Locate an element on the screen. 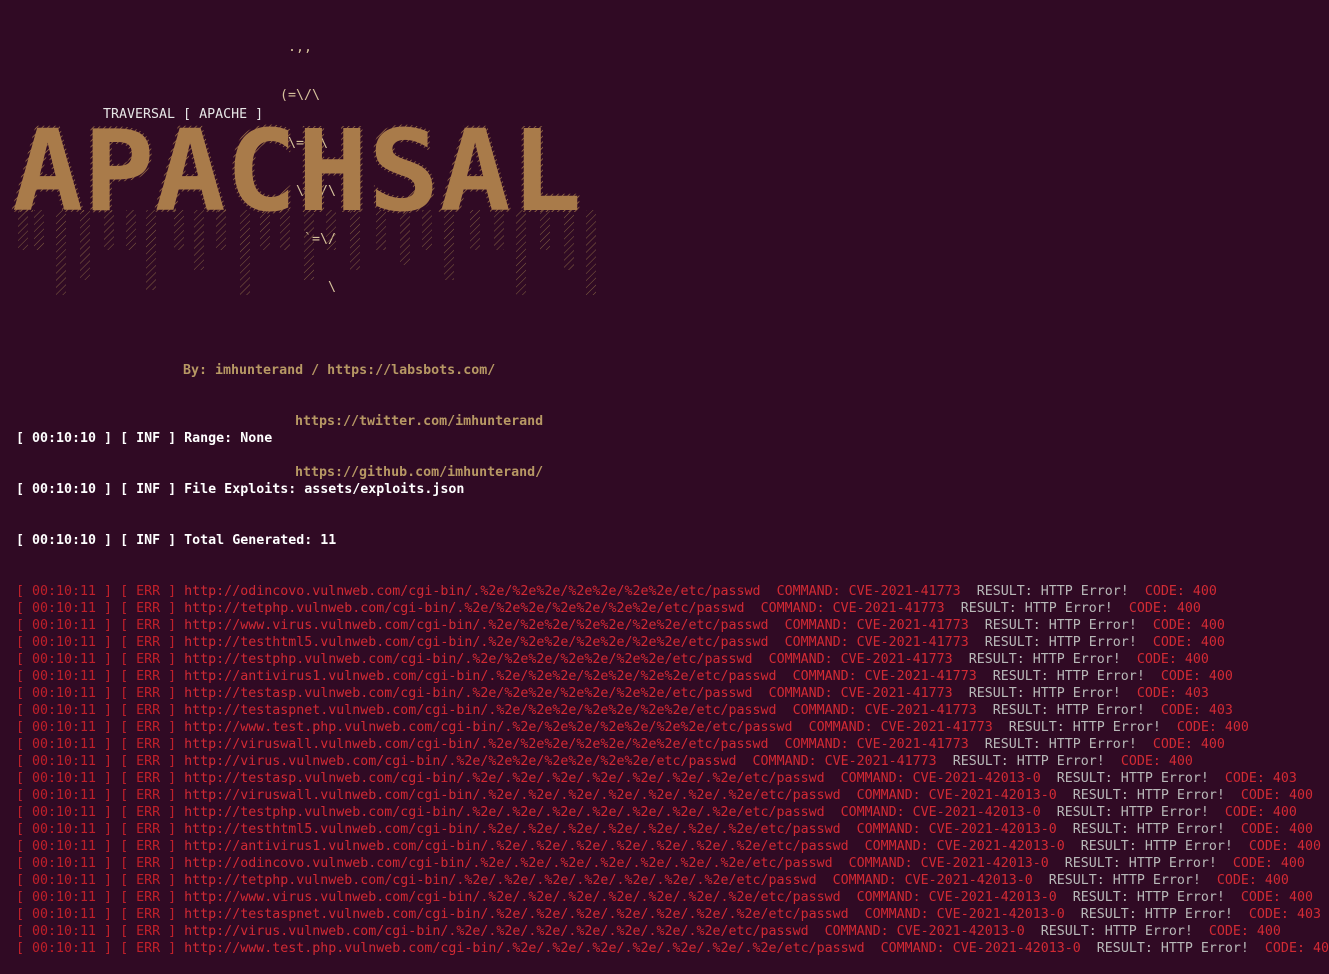 Image resolution: width=1329 pixels, height=974 pixels. info-line: [ 00:10:10 ] [ INF ] Range: None is located at coordinates (144, 438).